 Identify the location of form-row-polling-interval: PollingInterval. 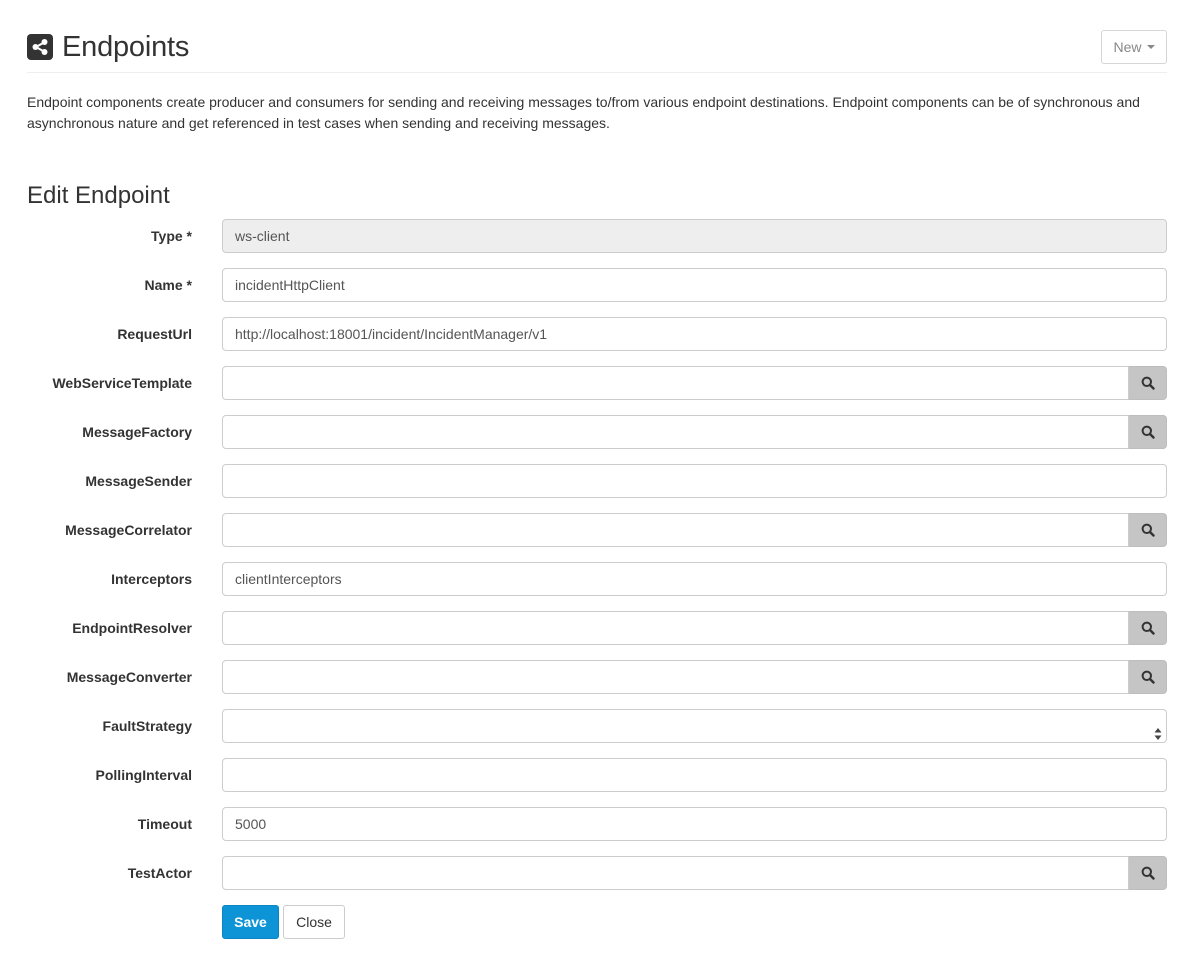
(596, 775).